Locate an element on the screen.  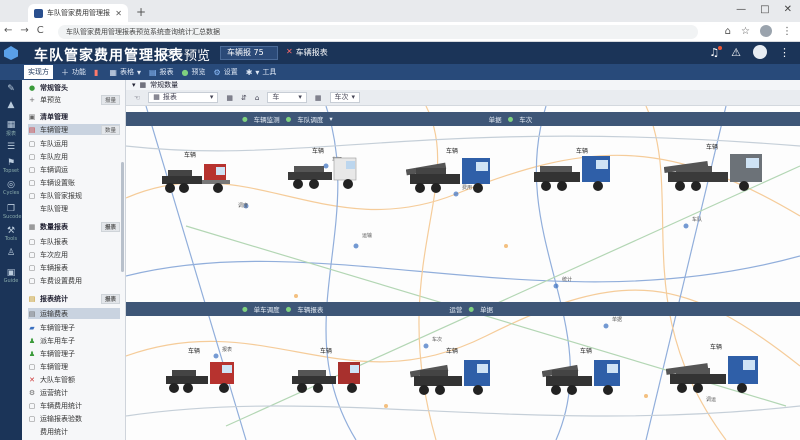
refresh-icon: ⟳ is located at coordinates (169, 53).